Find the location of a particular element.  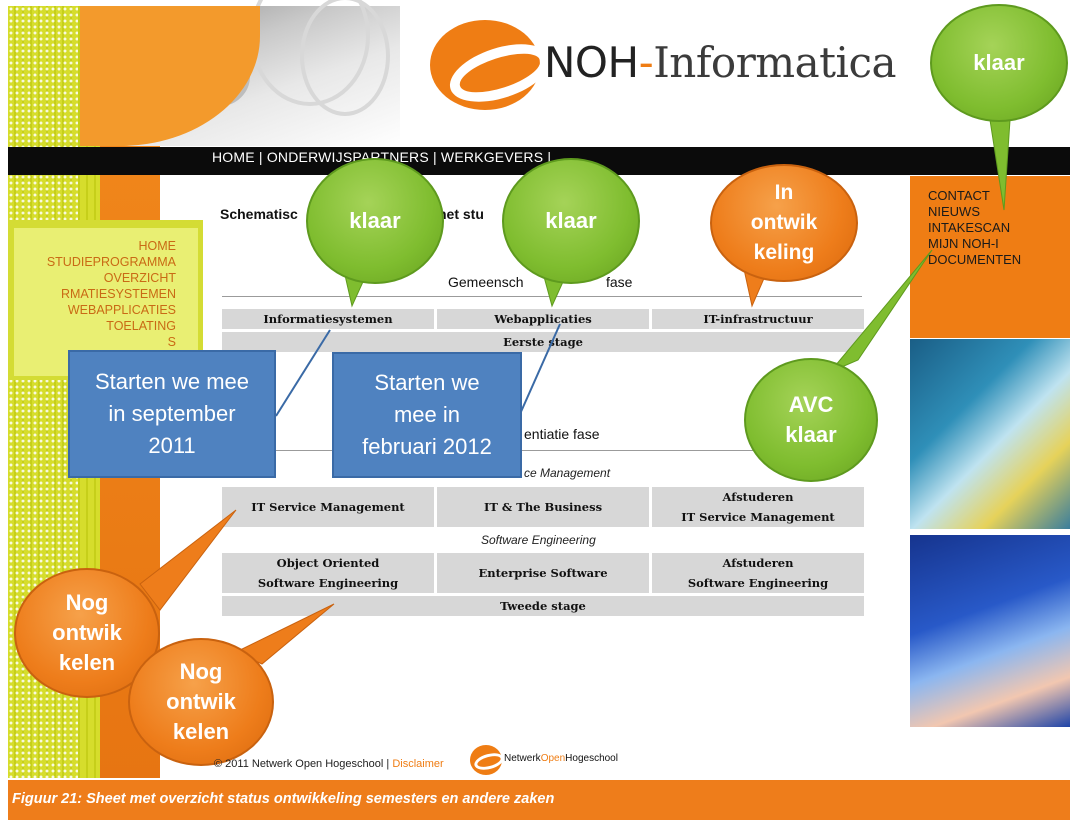

cell-tweede-stage: Tweede stage is located at coordinates (543, 606).